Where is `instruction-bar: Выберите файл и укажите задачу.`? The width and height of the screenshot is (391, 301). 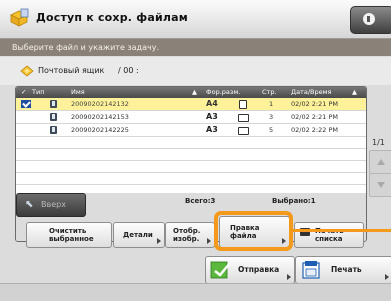 instruction-bar: Выберите файл и укажите задачу. is located at coordinates (195, 47).